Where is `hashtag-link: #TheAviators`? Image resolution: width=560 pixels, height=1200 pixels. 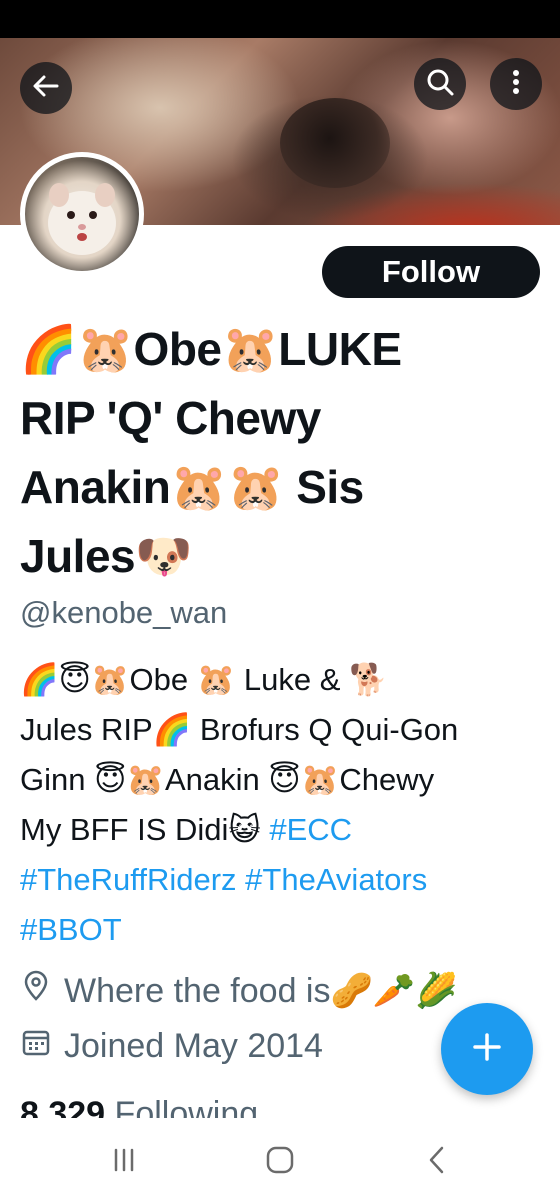
hashtag-link: #TheAviators is located at coordinates (336, 879).